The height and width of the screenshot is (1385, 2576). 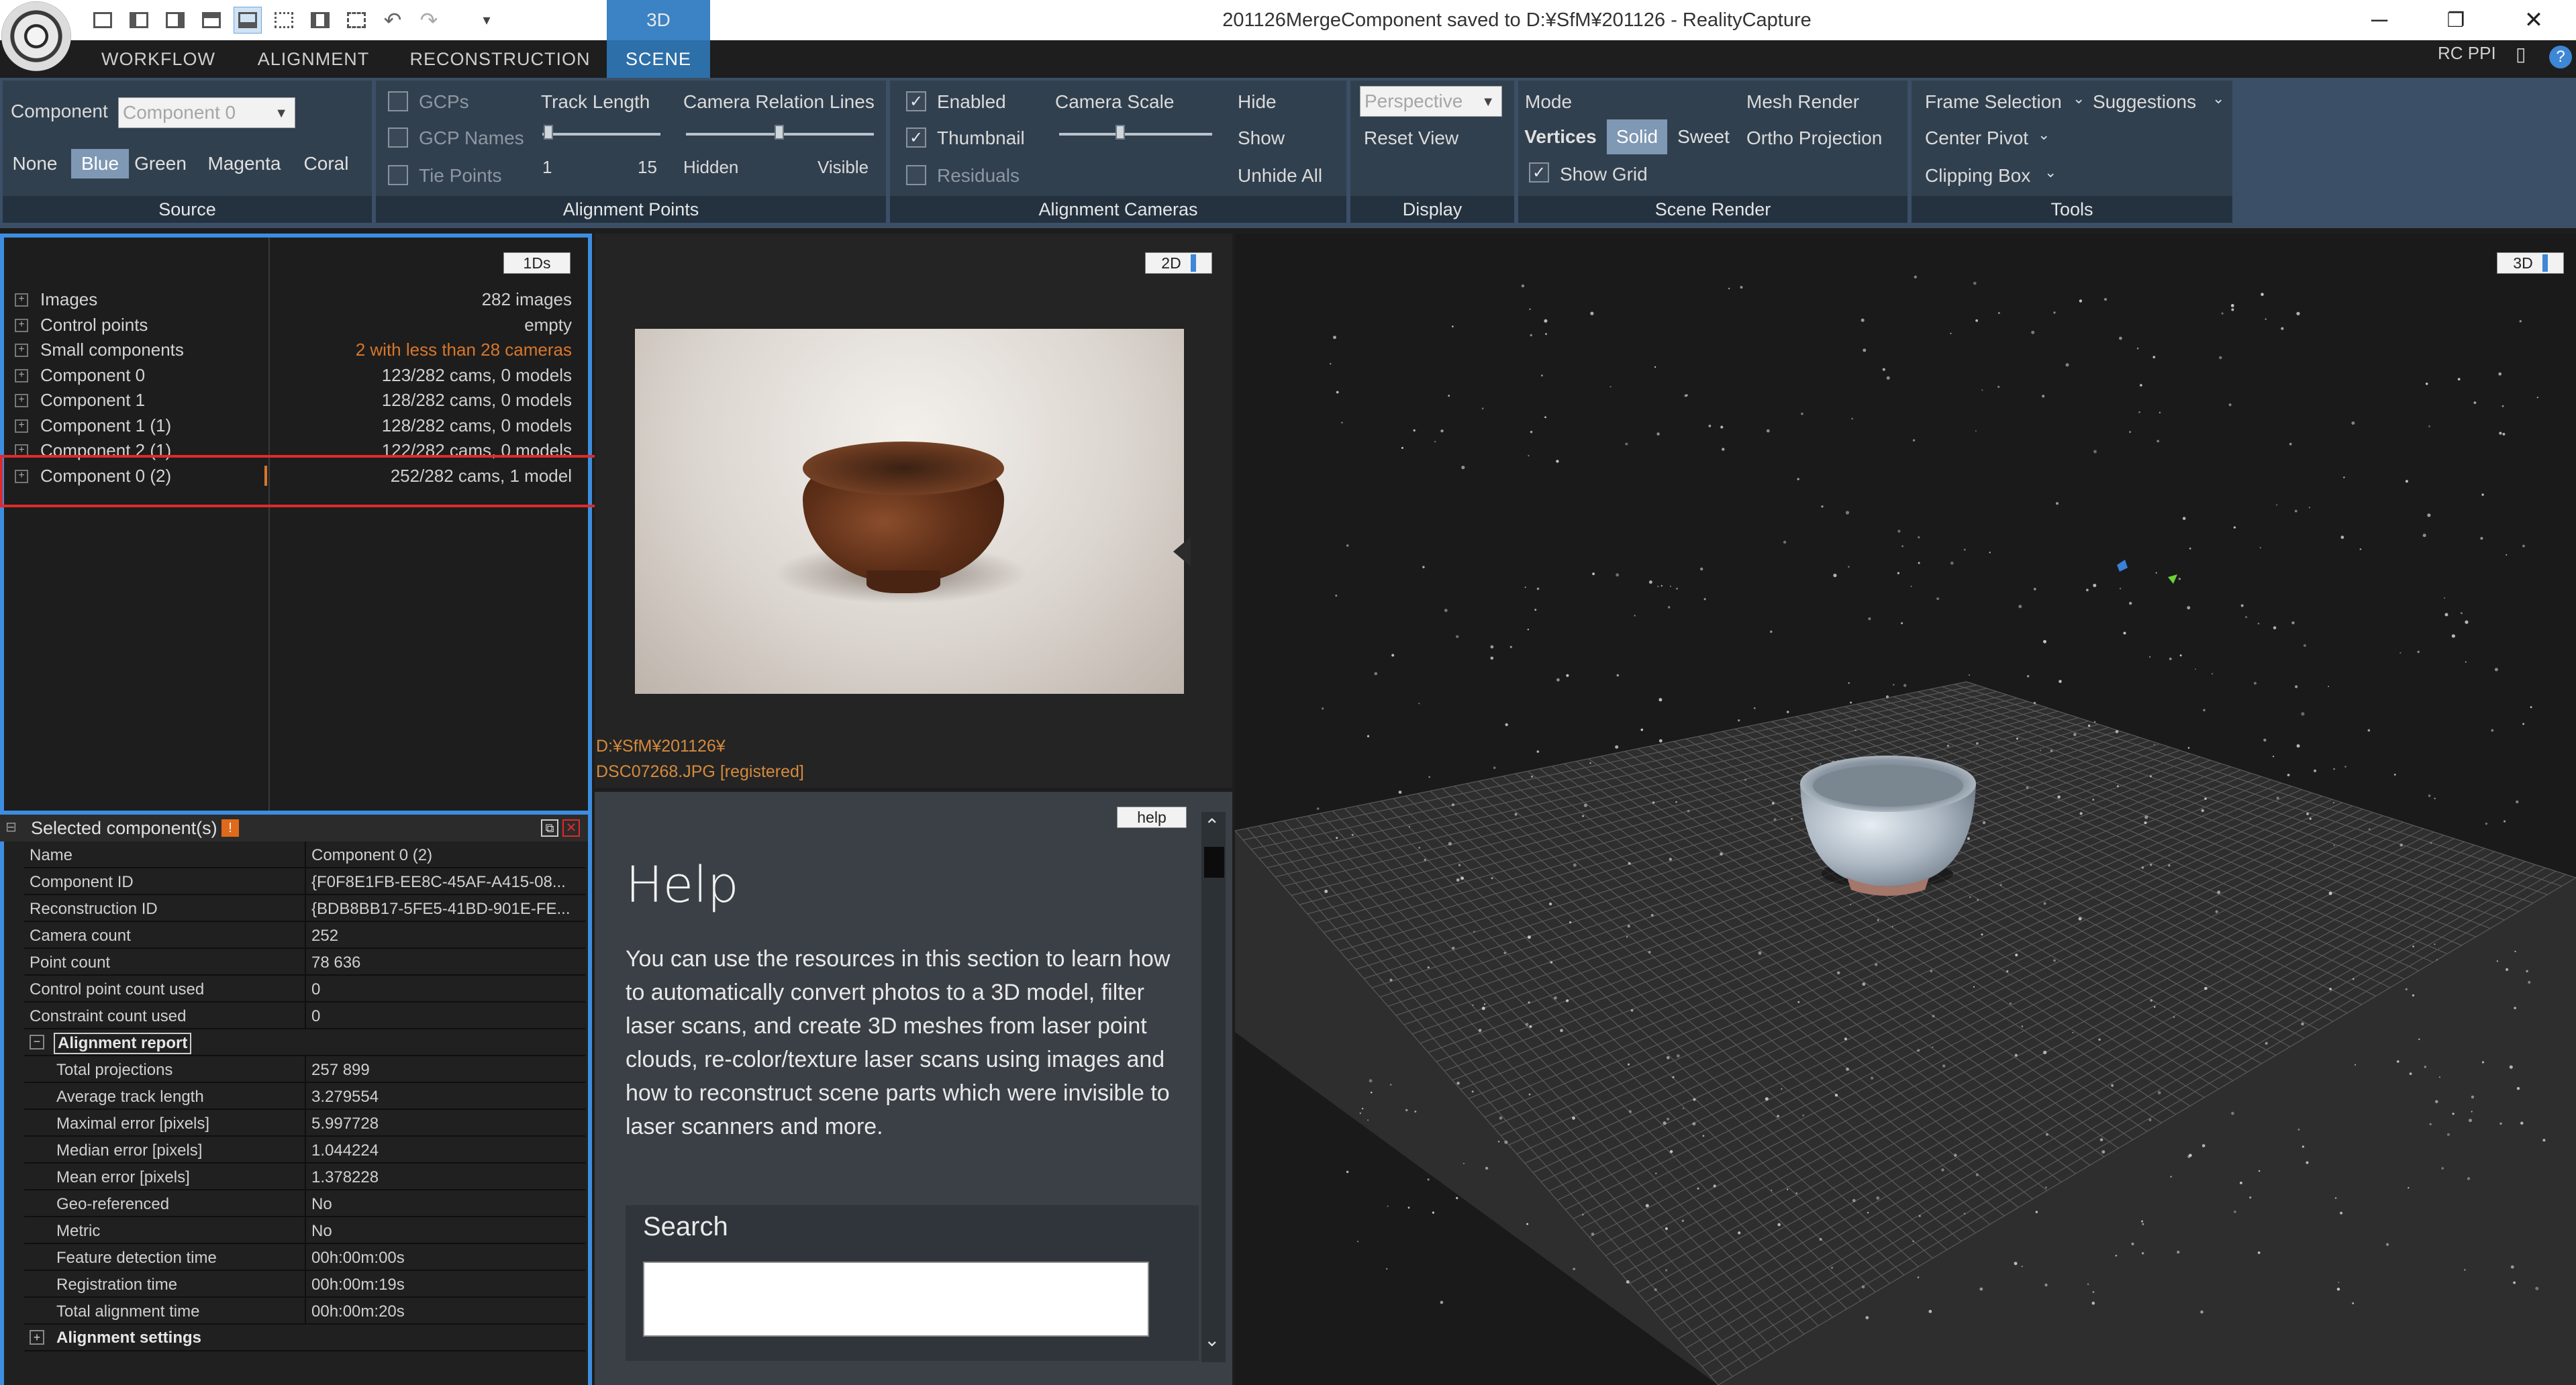 What do you see at coordinates (2467, 54) in the screenshot?
I see `rc-ppi-label: RC PPI` at bounding box center [2467, 54].